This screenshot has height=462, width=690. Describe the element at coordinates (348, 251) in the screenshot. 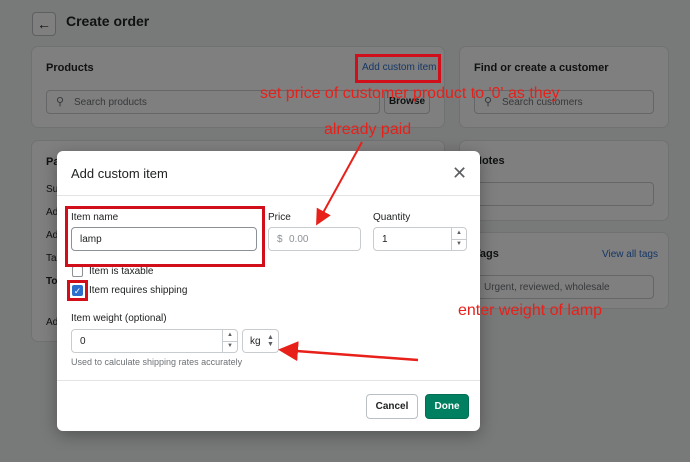

I see `annotation-arrows` at that location.